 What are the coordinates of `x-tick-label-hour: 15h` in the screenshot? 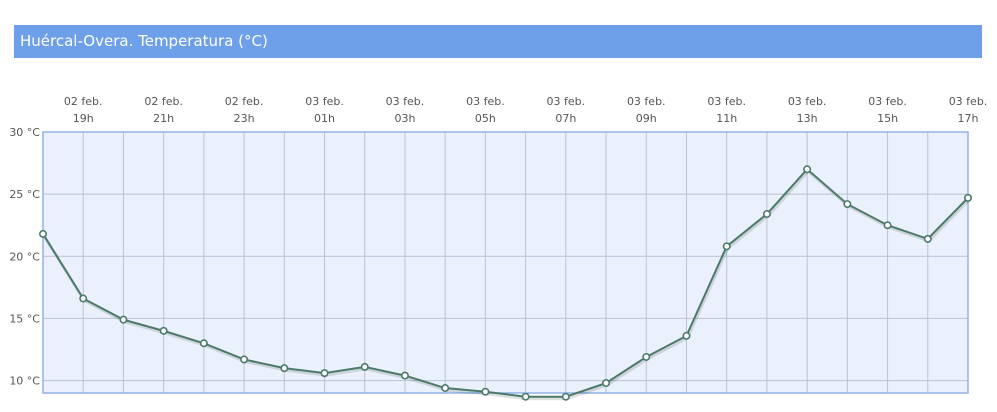 It's located at (887, 118).